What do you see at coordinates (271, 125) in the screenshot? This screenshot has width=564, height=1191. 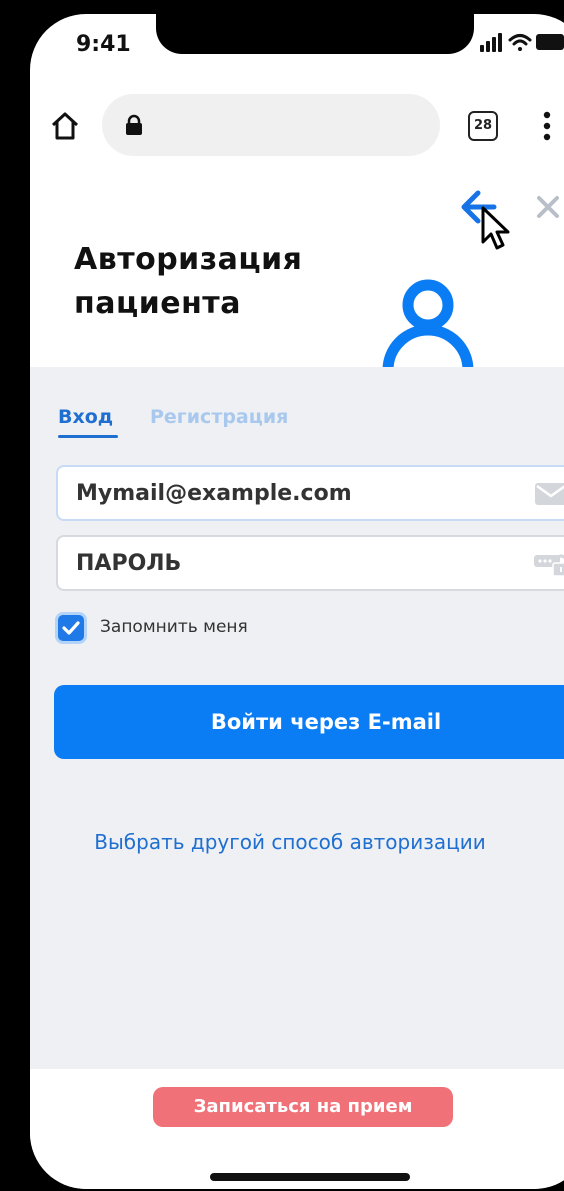 I see `address-bar` at bounding box center [271, 125].